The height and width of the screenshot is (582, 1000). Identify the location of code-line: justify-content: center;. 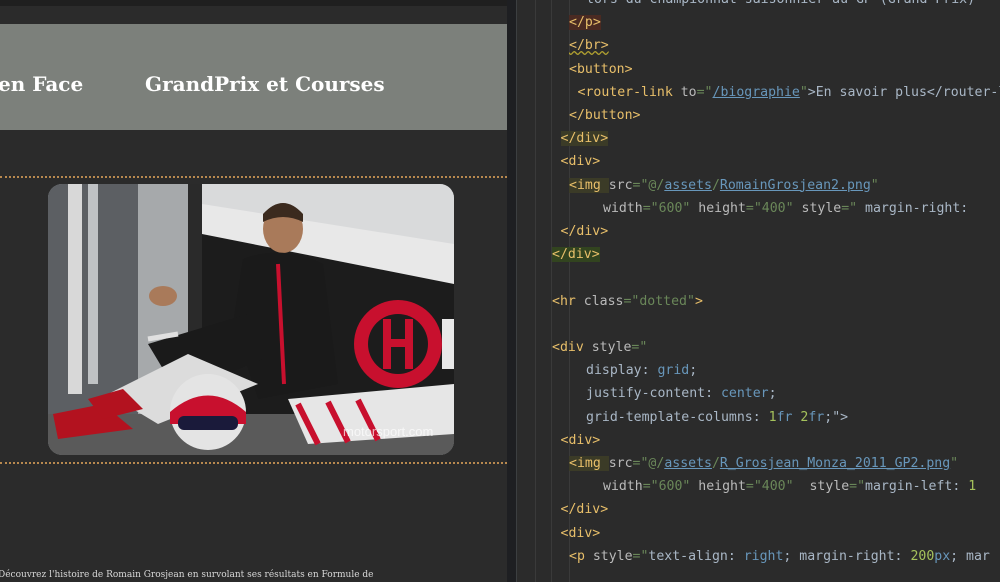
(681, 393).